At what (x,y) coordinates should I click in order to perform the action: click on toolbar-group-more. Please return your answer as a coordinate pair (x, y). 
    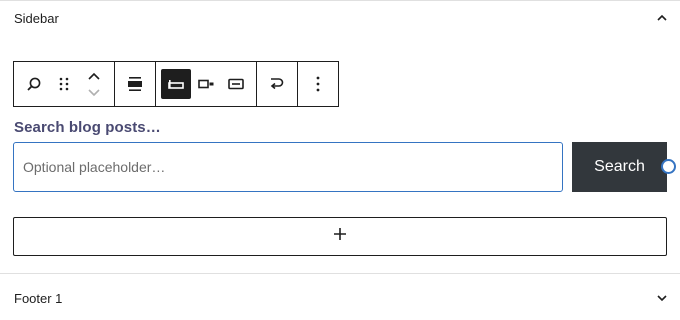
    Looking at the image, I should click on (318, 84).